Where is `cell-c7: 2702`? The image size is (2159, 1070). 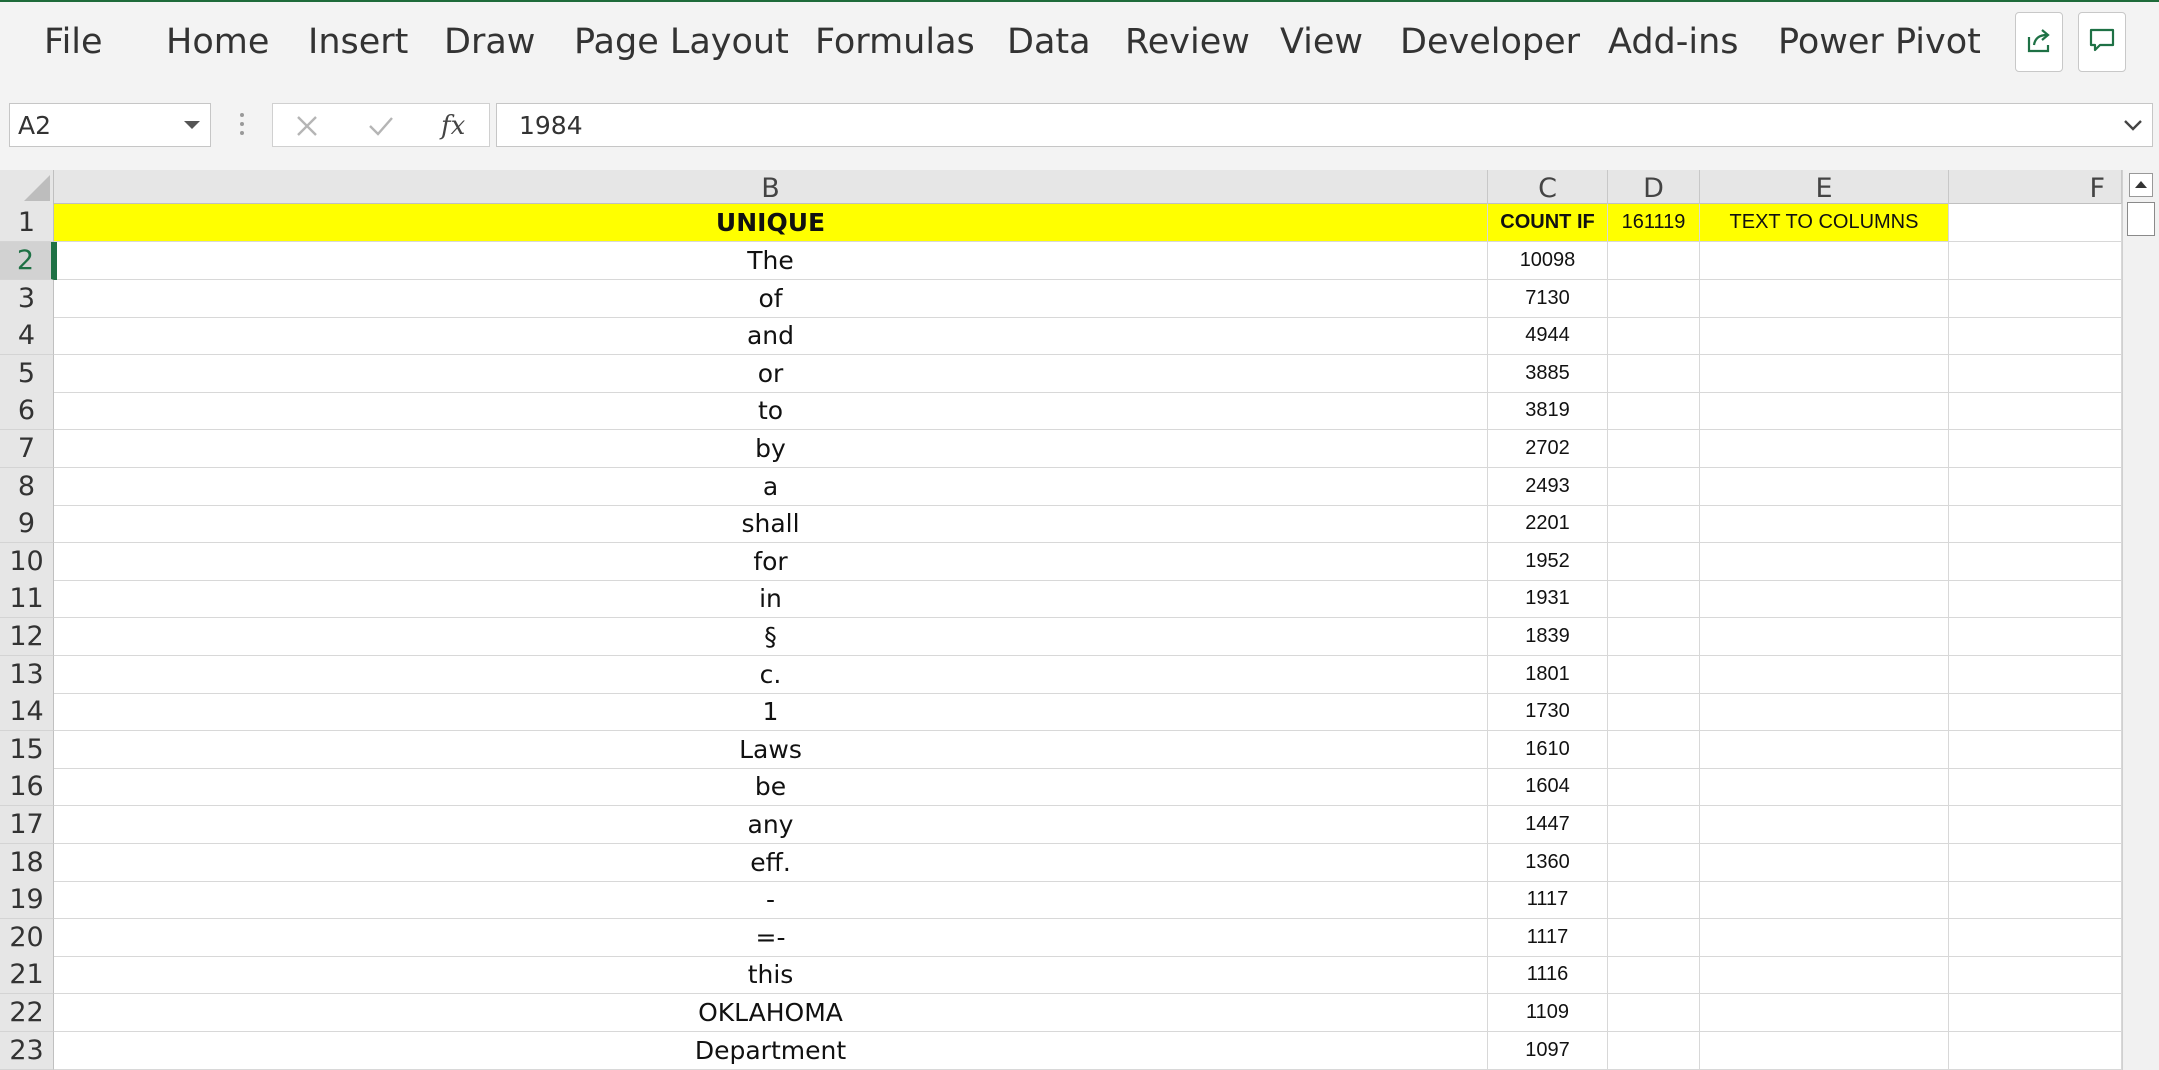
cell-c7: 2702 is located at coordinates (1548, 449).